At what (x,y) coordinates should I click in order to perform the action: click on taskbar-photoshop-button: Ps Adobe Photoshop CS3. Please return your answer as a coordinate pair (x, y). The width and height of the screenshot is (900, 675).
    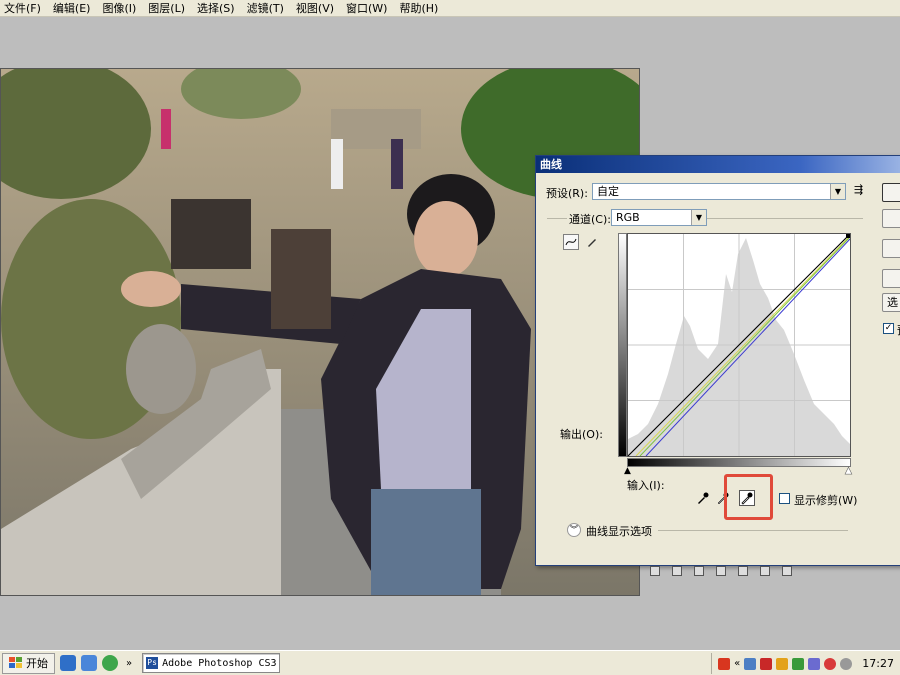
    Looking at the image, I should click on (211, 663).